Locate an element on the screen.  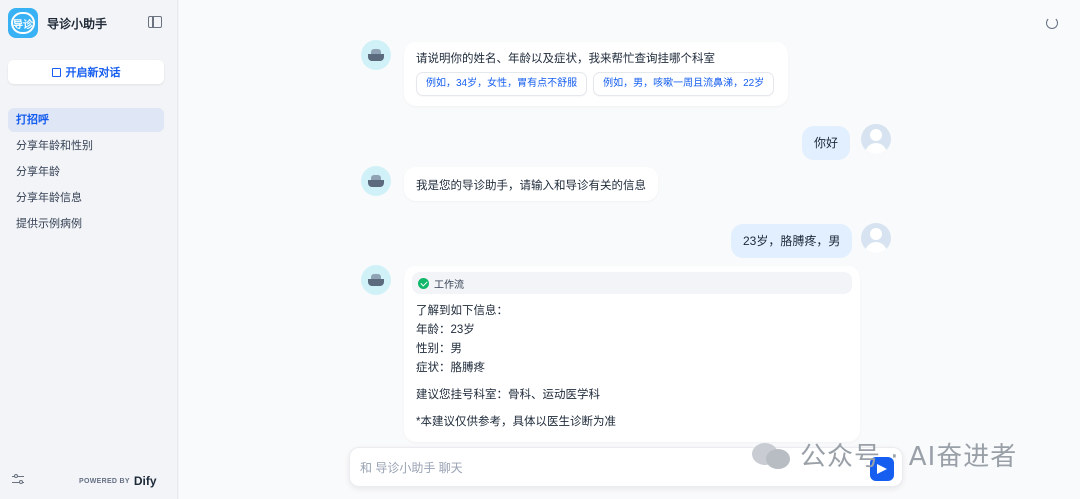
bot-message-text: 请说明你的姓名、年龄以及症状，我来帮忙查询挂哪个科室 is located at coordinates (565, 59).